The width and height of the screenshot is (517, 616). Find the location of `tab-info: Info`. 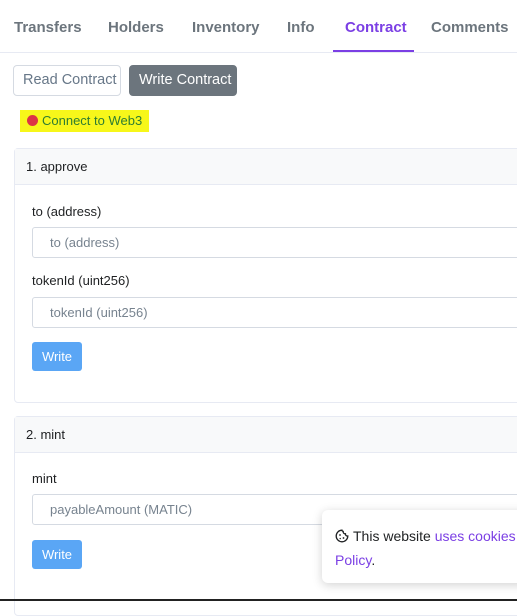

tab-info: Info is located at coordinates (301, 26).